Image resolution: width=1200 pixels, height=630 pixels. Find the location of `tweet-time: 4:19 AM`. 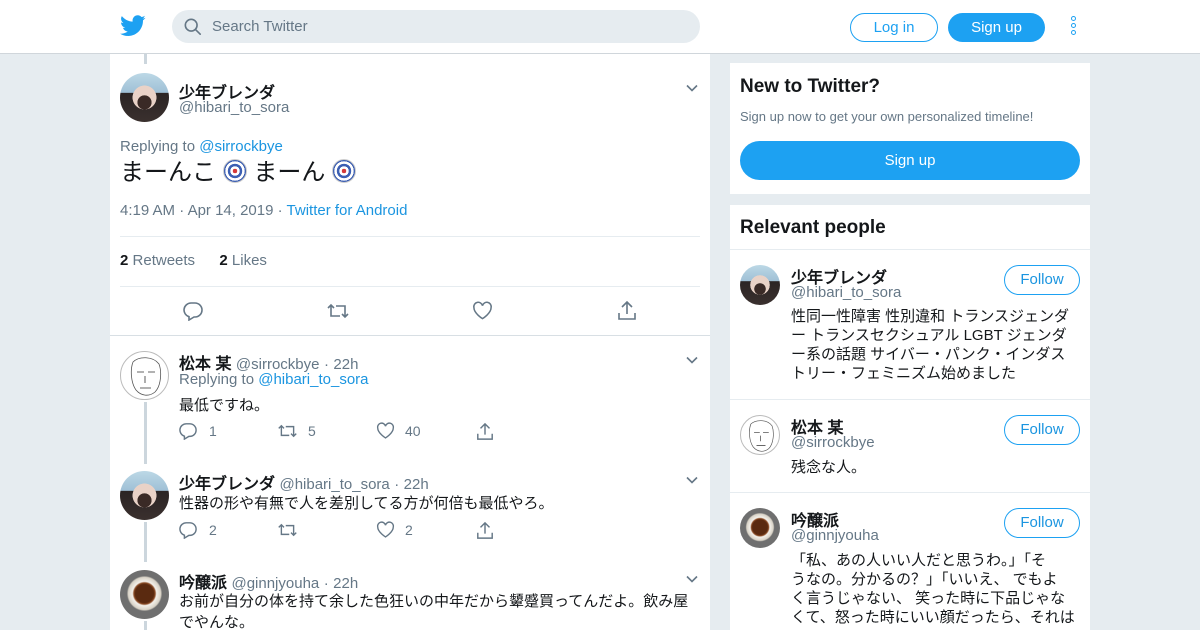

tweet-time: 4:19 AM is located at coordinates (148, 210).